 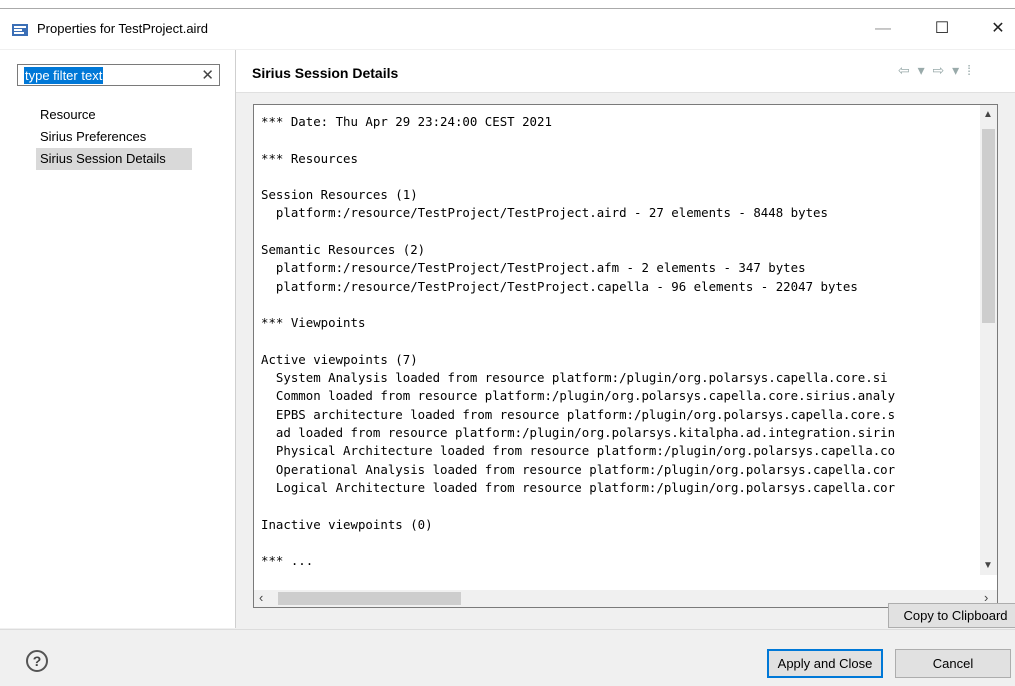 I want to click on details-line: *** Date: Thu Apr 29 23:24:00 CEST 2021, so click(x=406, y=121).